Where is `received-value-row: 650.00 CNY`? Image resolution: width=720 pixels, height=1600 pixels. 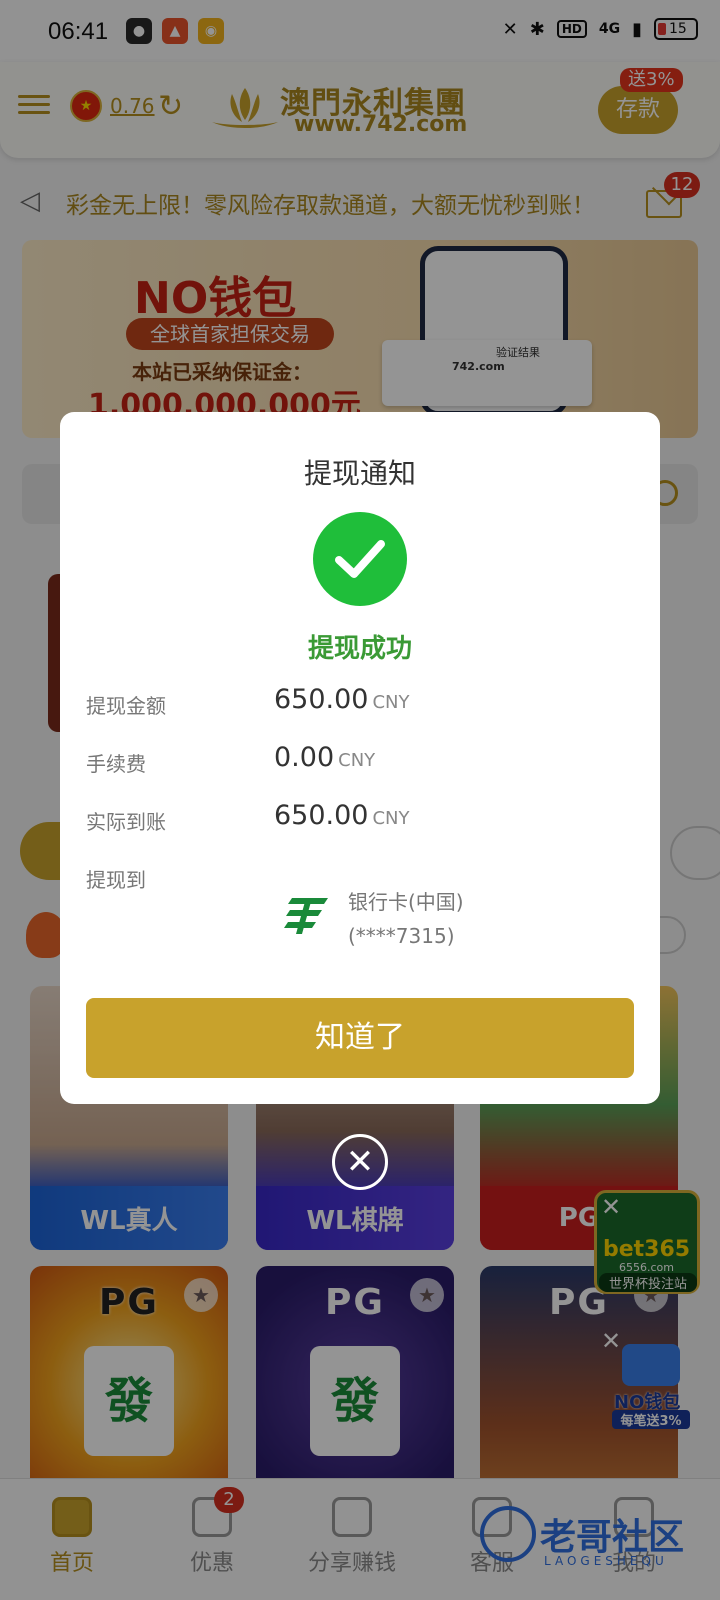
received-value-row: 650.00 CNY is located at coordinates (342, 815).